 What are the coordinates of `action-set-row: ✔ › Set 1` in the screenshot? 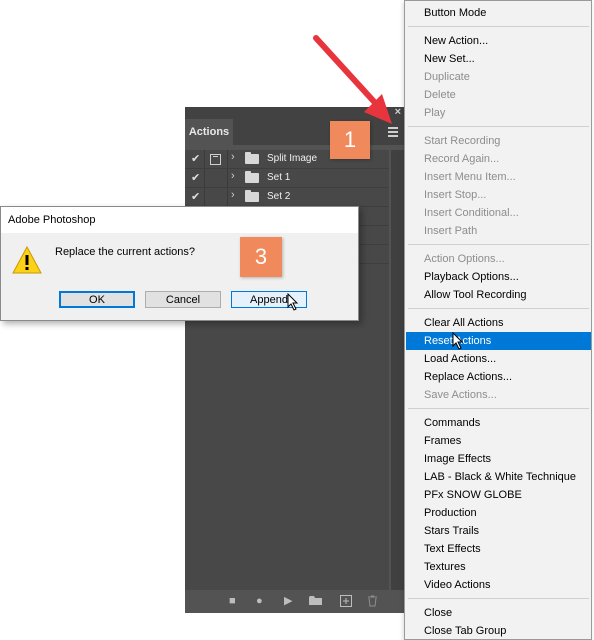 It's located at (287, 178).